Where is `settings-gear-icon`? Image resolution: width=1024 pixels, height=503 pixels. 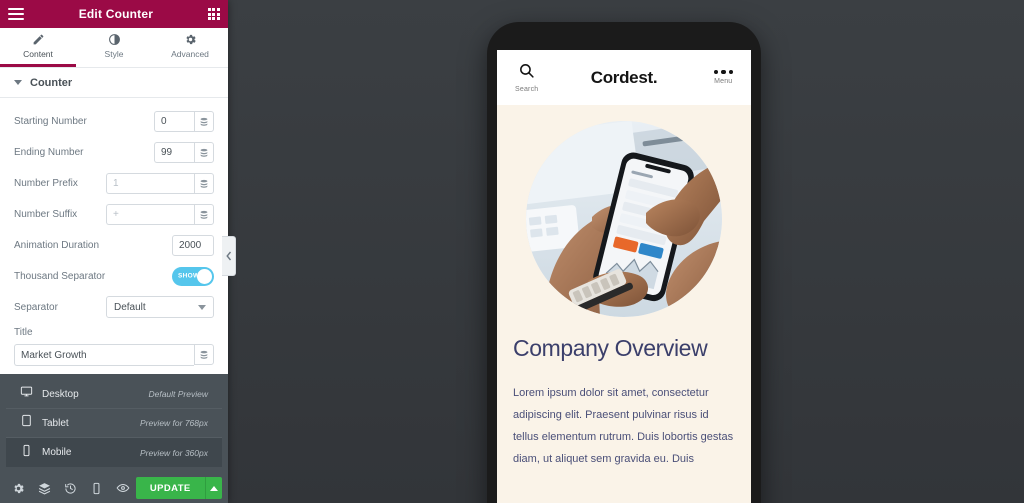
settings-gear-icon is located at coordinates (19, 488).